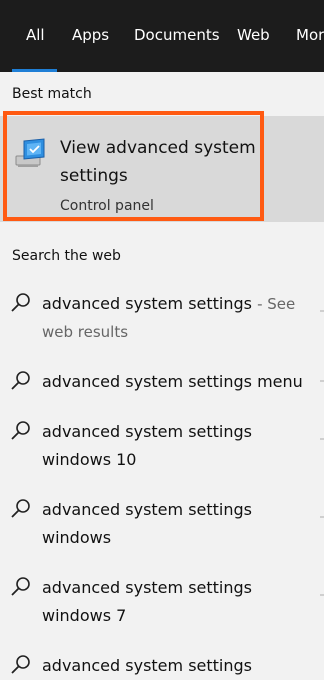 Image resolution: width=324 pixels, height=680 pixels. I want to click on highlight-annotation, so click(133, 166).